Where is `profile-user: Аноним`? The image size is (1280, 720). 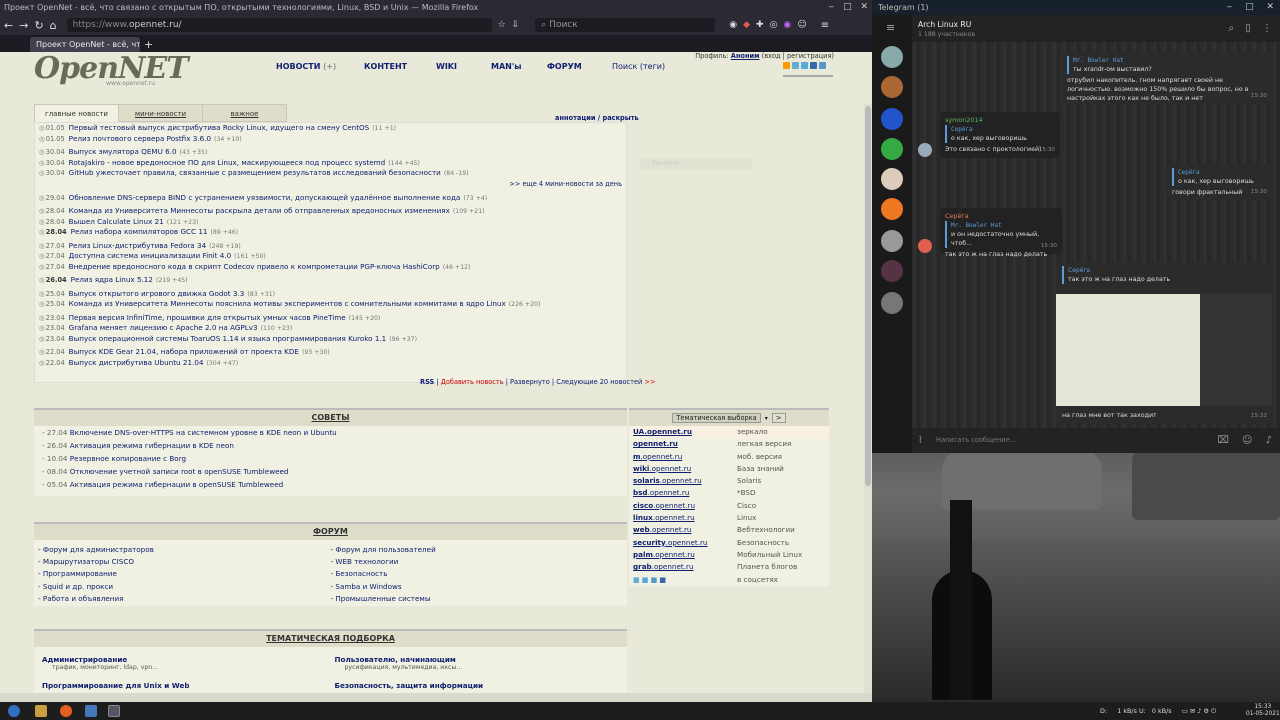
profile-user: Аноним is located at coordinates (745, 56).